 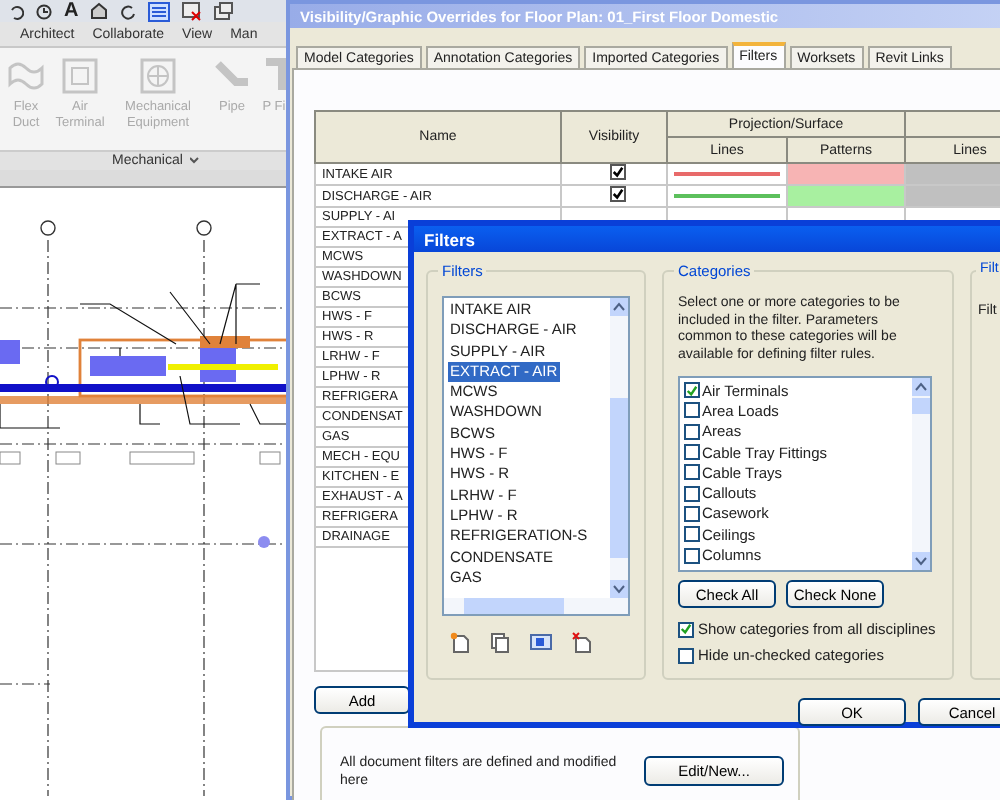 What do you see at coordinates (582, 643) in the screenshot?
I see `delete-icon` at bounding box center [582, 643].